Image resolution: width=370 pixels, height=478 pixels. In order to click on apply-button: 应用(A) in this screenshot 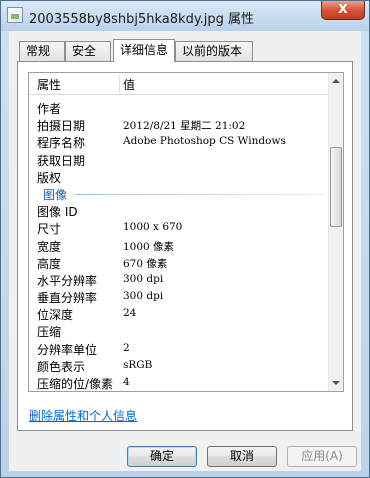, I will do `click(322, 456)`.